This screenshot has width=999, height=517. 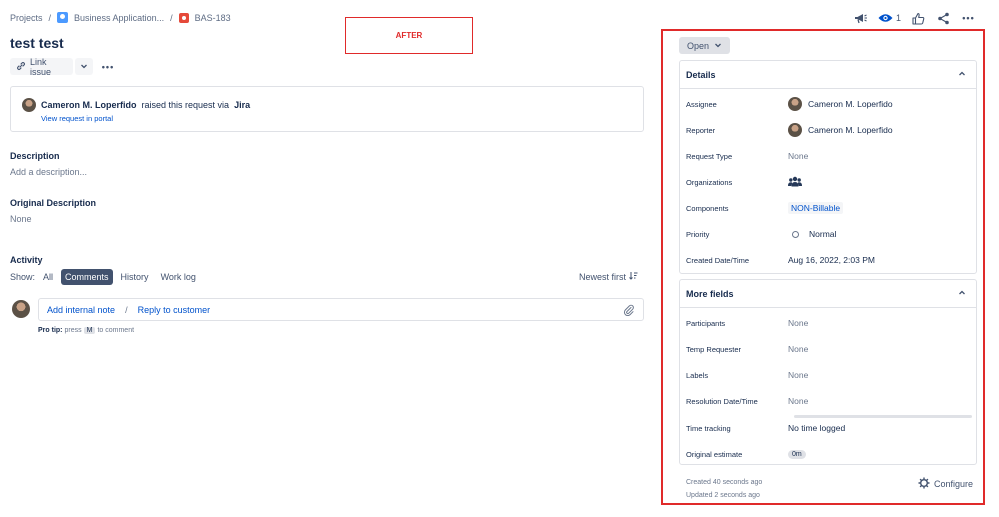 What do you see at coordinates (889, 18) in the screenshot?
I see `watch-button: 1` at bounding box center [889, 18].